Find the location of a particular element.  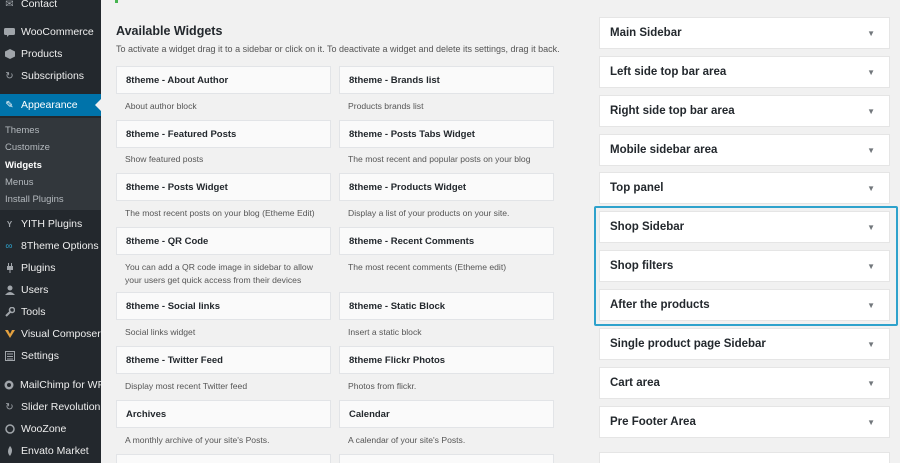

widget-description: Display most recent Twitter feed is located at coordinates (186, 386).